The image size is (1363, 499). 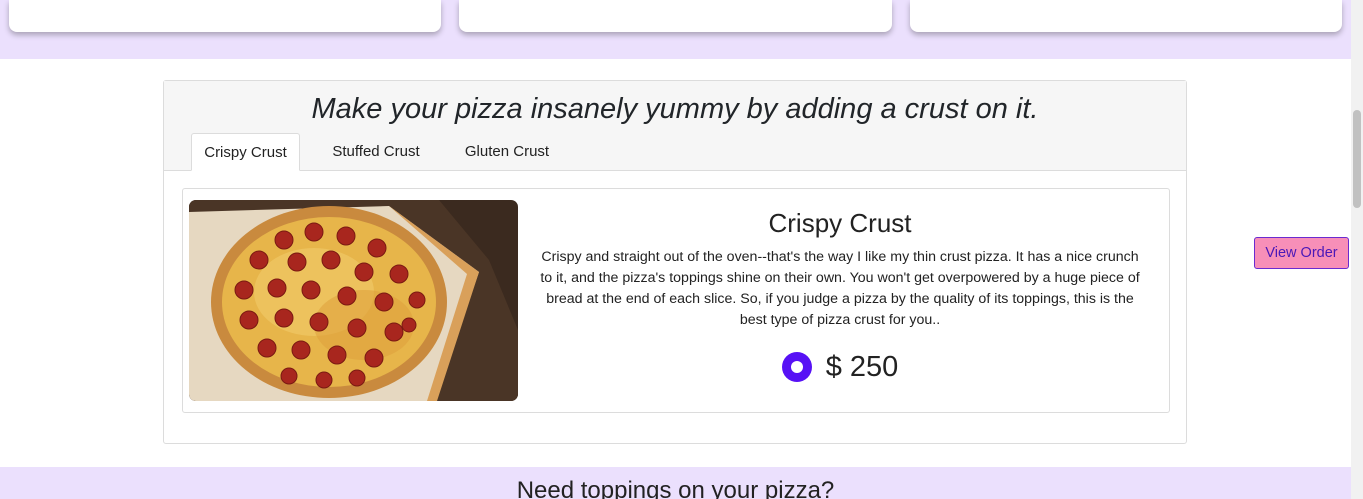 I want to click on tab-label: Gluten Crust, so click(x=507, y=151).